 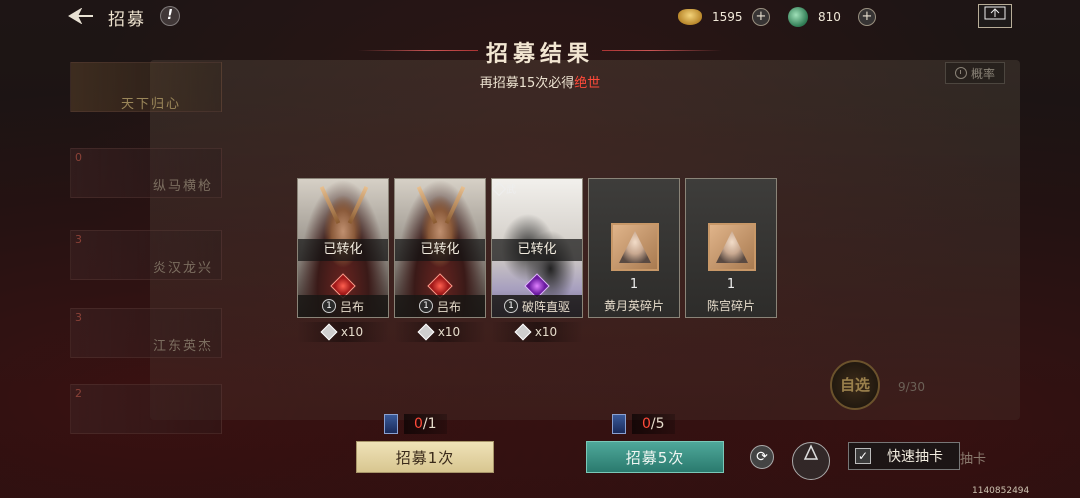 I want to click on sword-icon, so click(x=499, y=188).